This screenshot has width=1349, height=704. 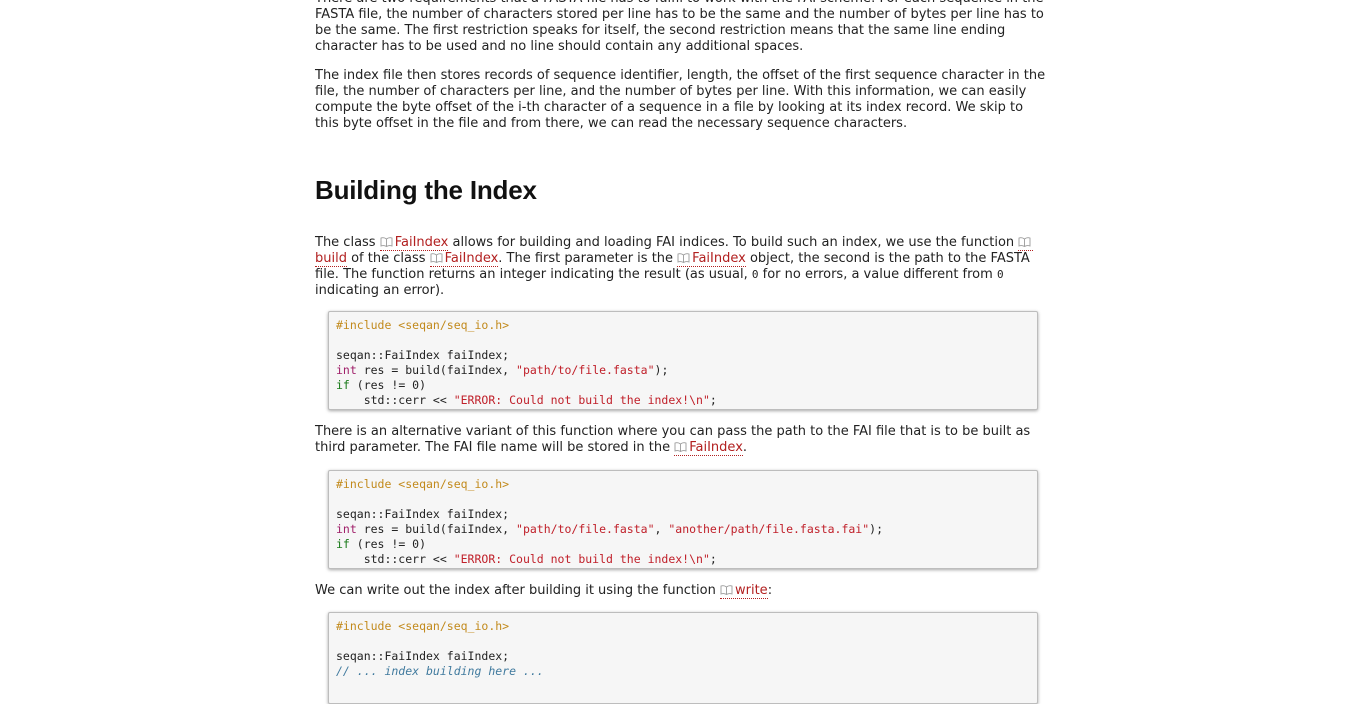 I want to click on section-heading: Building the Index, so click(x=426, y=190).